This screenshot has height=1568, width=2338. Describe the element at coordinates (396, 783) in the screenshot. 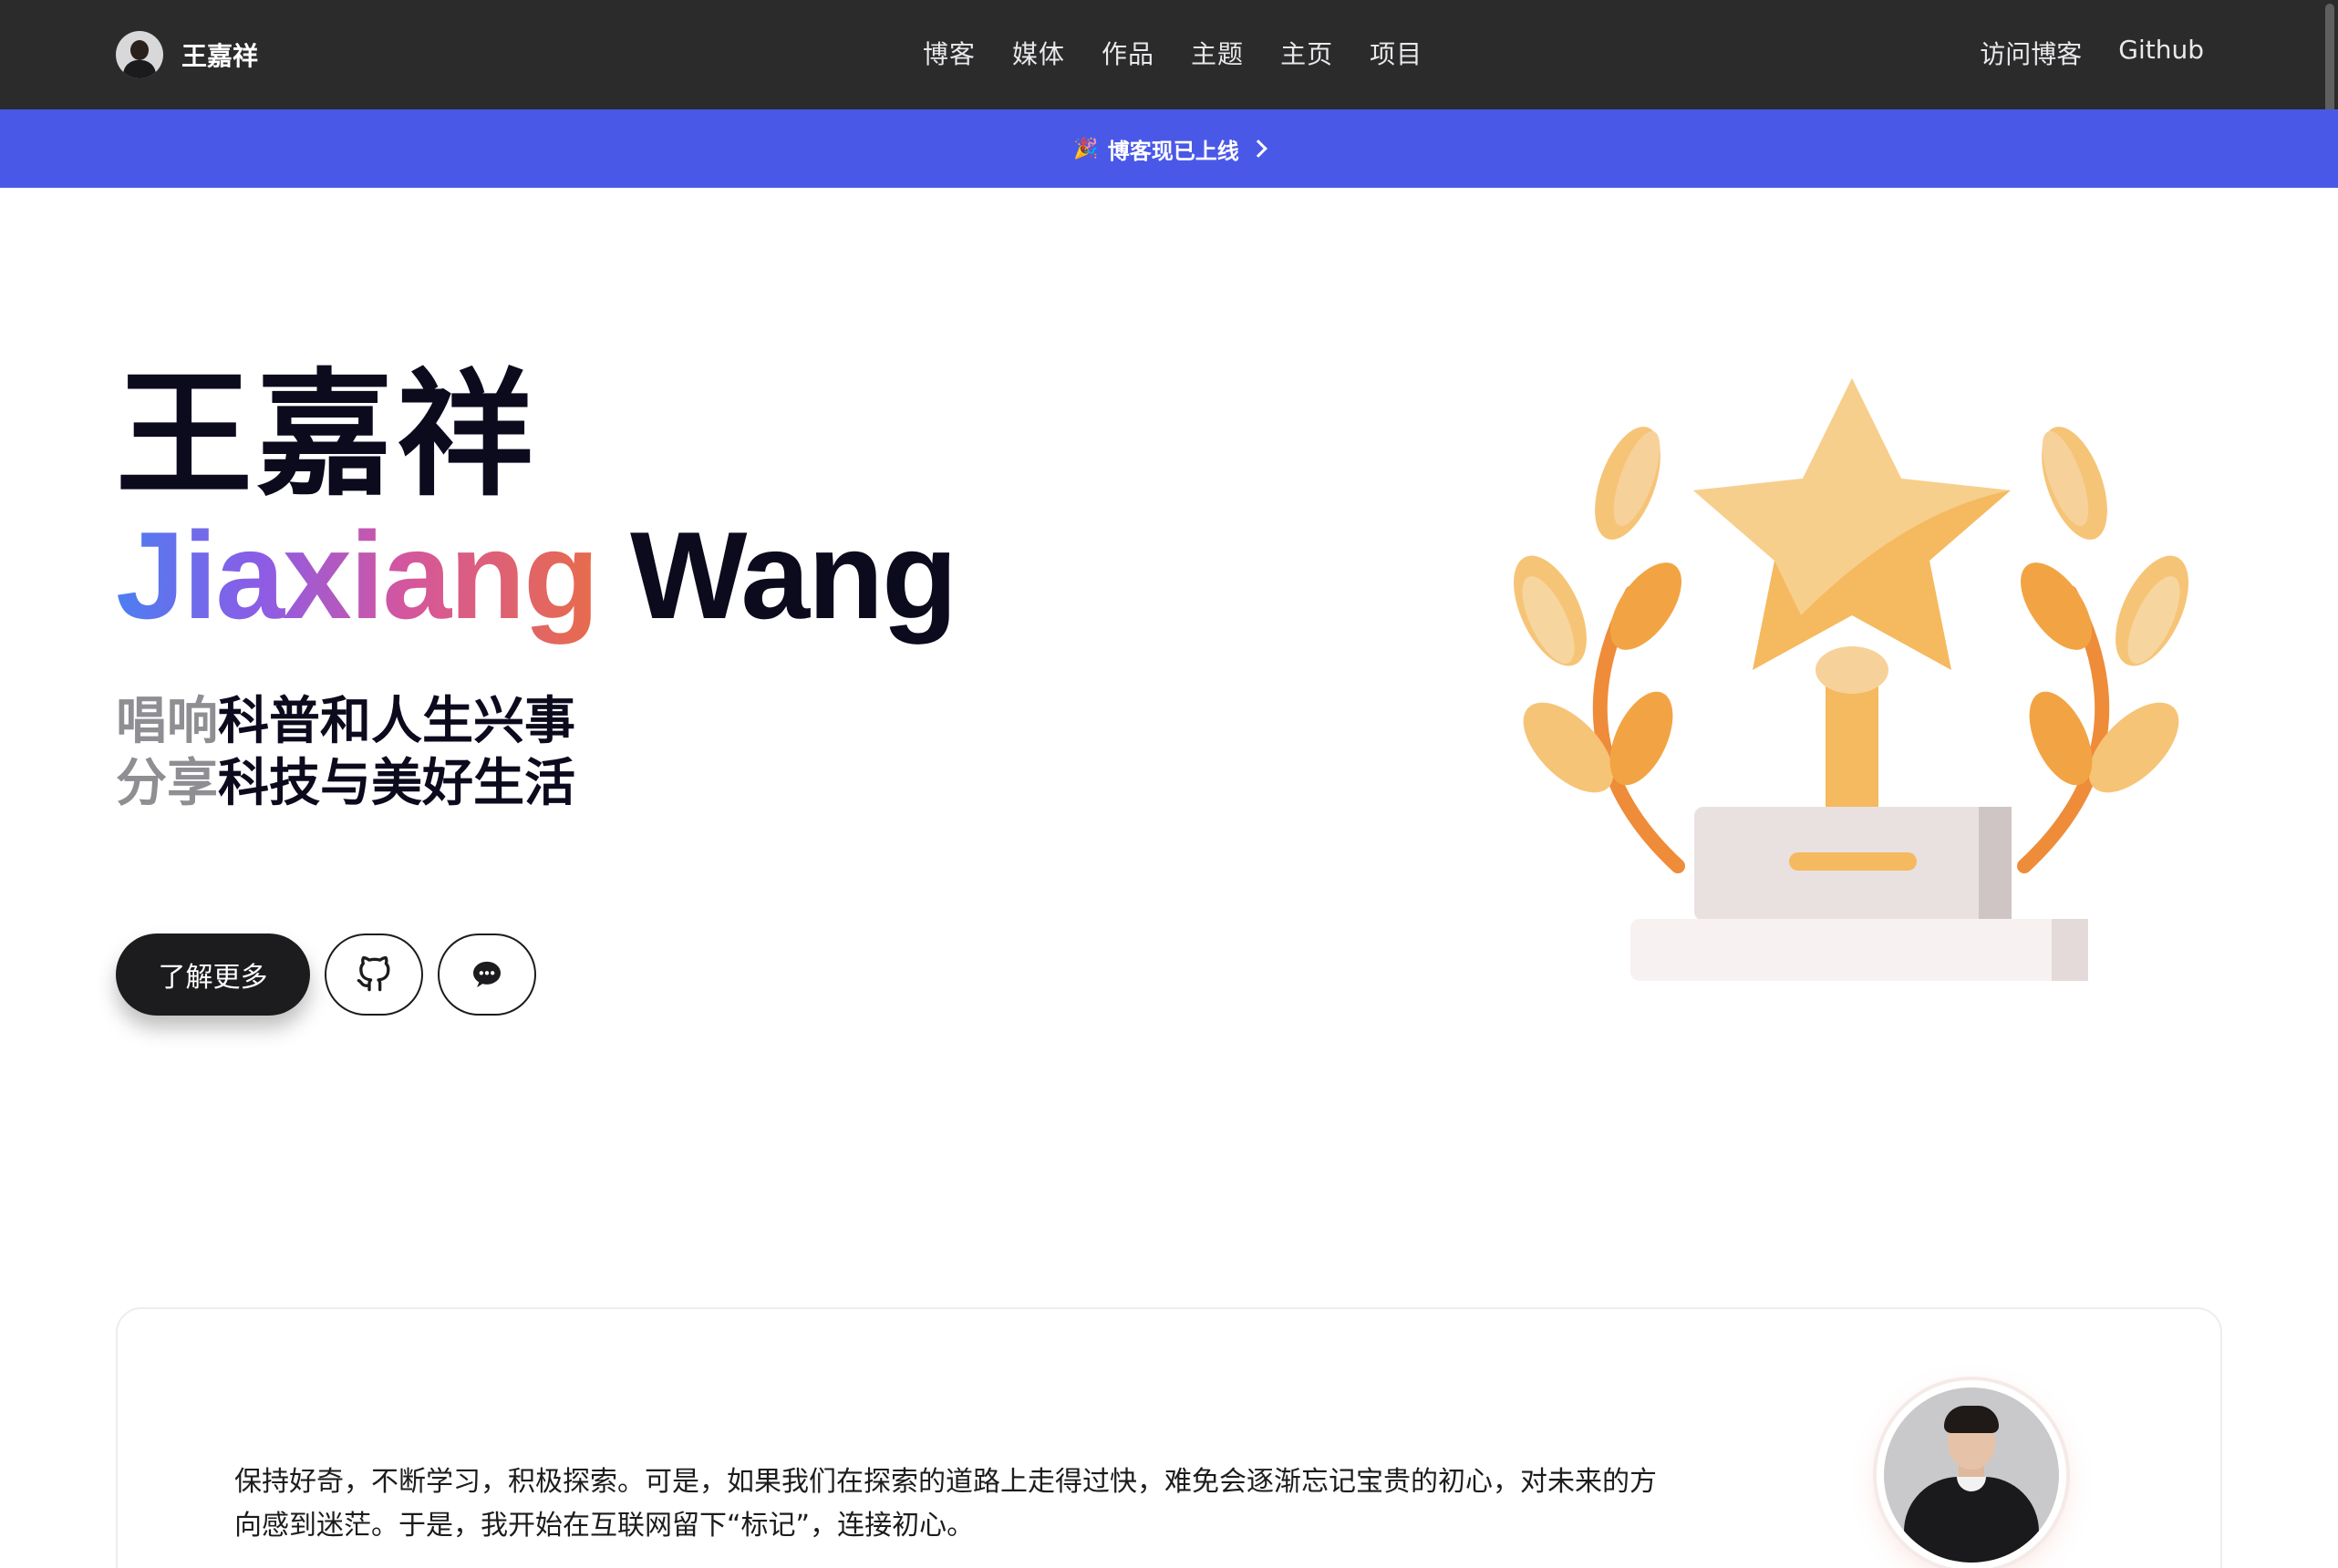

I see `tagline-2-strong: 科技与美好生活` at that location.